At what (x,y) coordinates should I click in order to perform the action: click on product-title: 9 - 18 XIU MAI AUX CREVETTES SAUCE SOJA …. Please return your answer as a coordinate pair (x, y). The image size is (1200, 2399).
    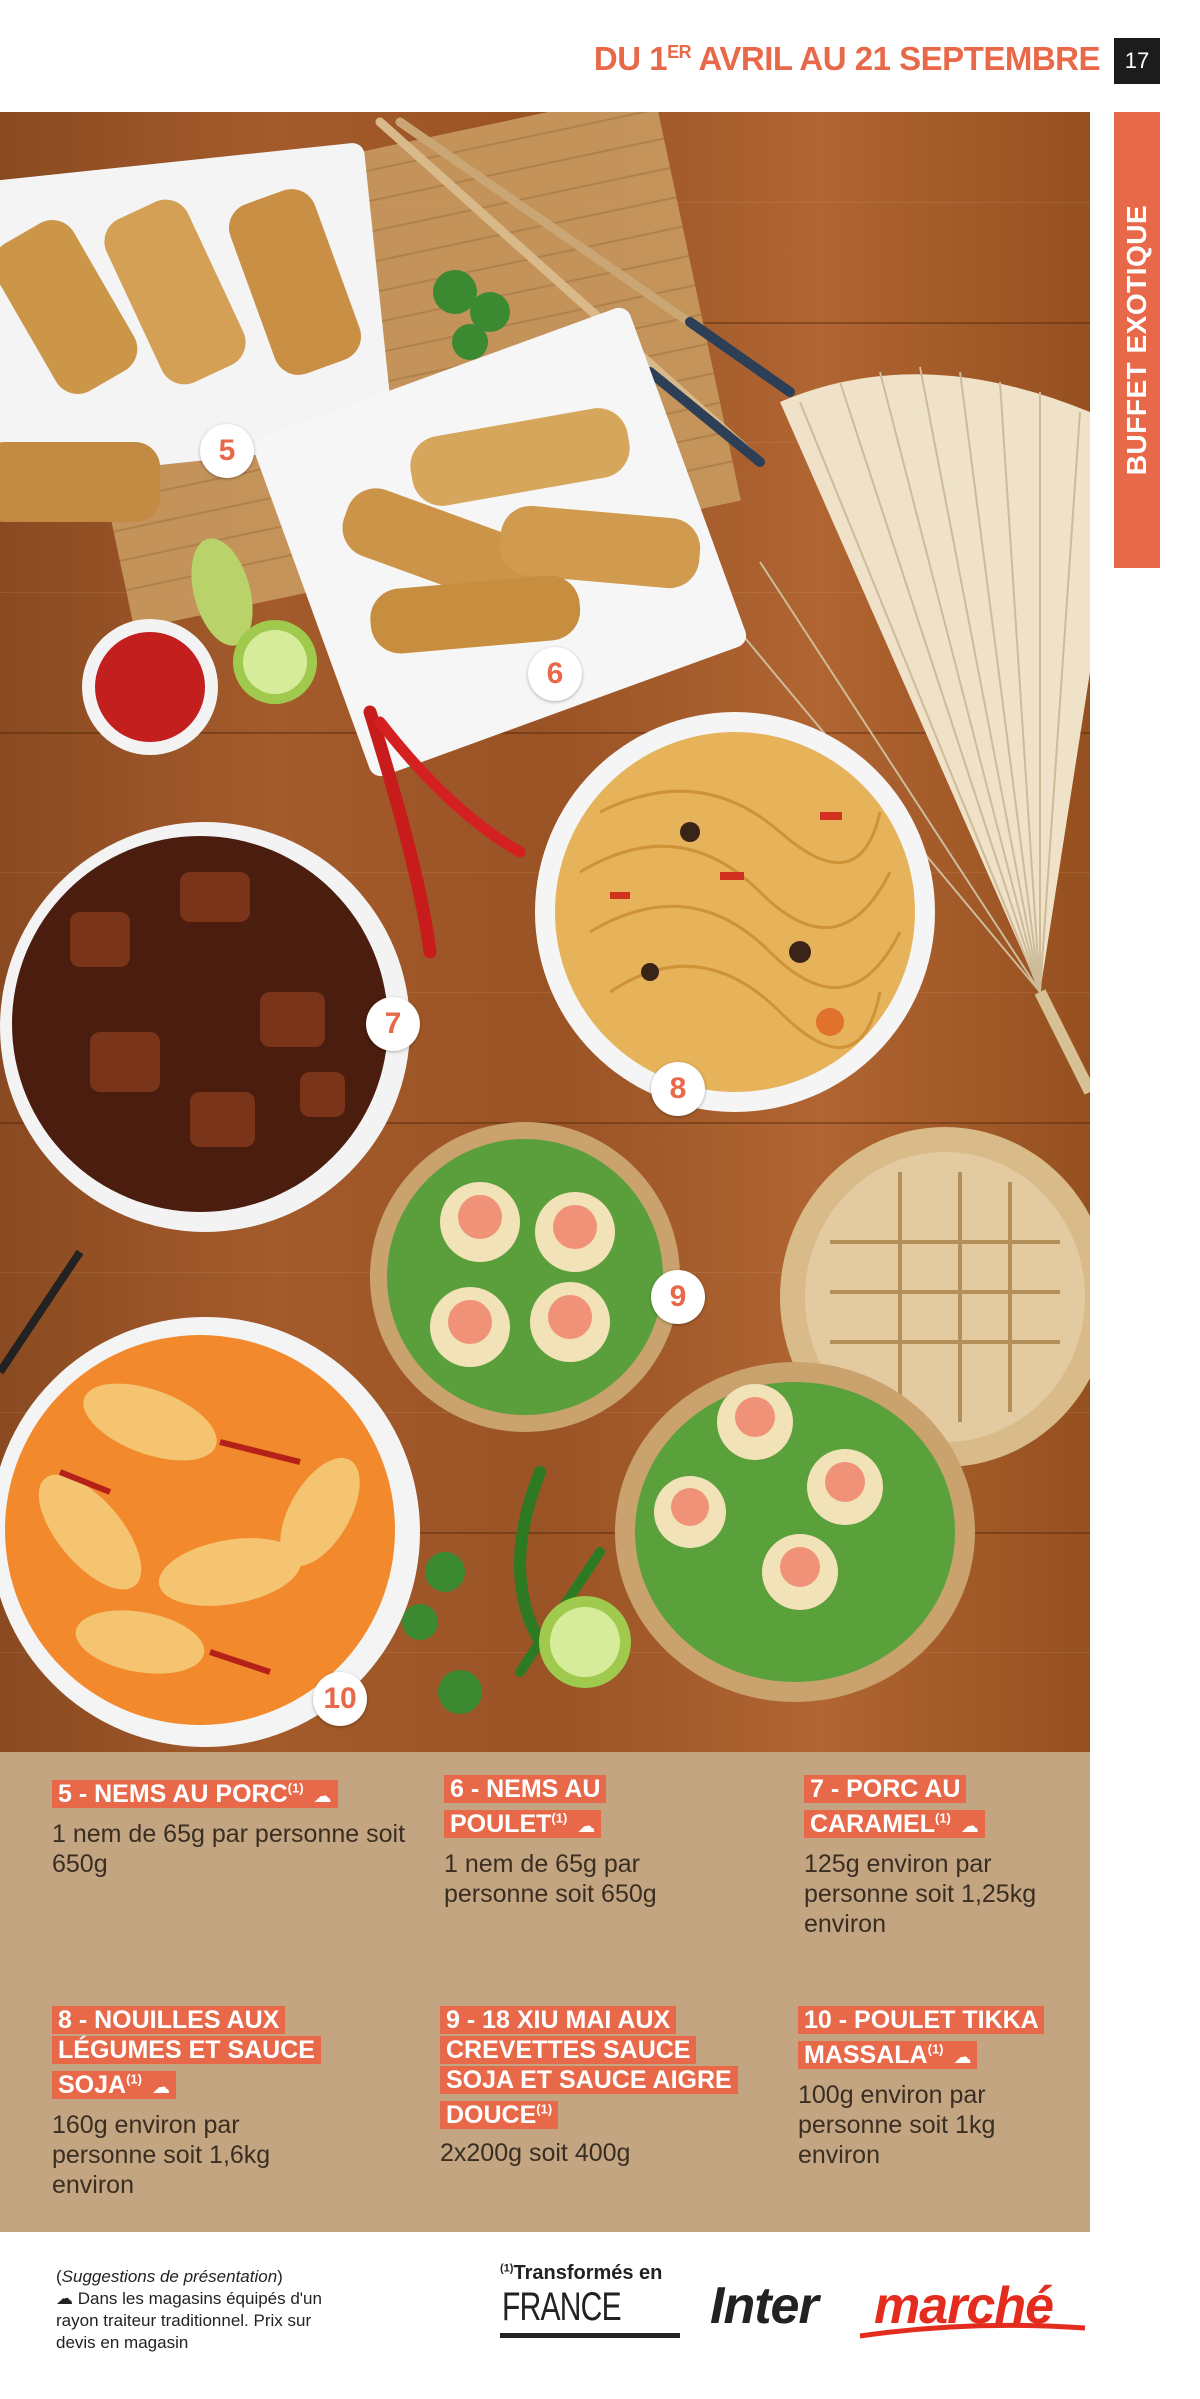
    Looking at the image, I should click on (589, 2068).